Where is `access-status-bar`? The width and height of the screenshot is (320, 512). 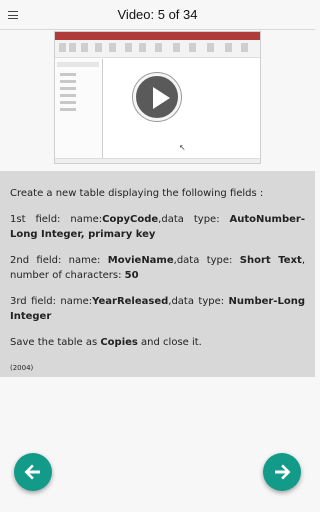 access-status-bar is located at coordinates (157, 160).